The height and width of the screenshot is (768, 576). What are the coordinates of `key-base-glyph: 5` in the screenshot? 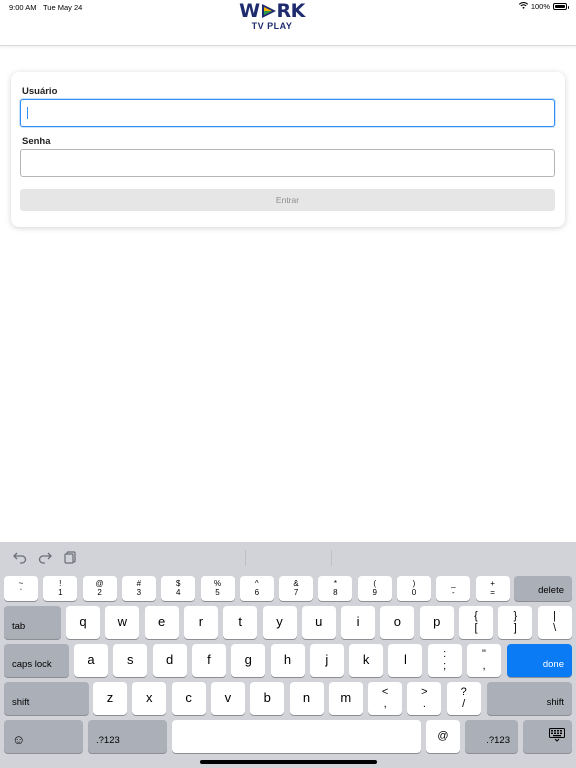 It's located at (217, 592).